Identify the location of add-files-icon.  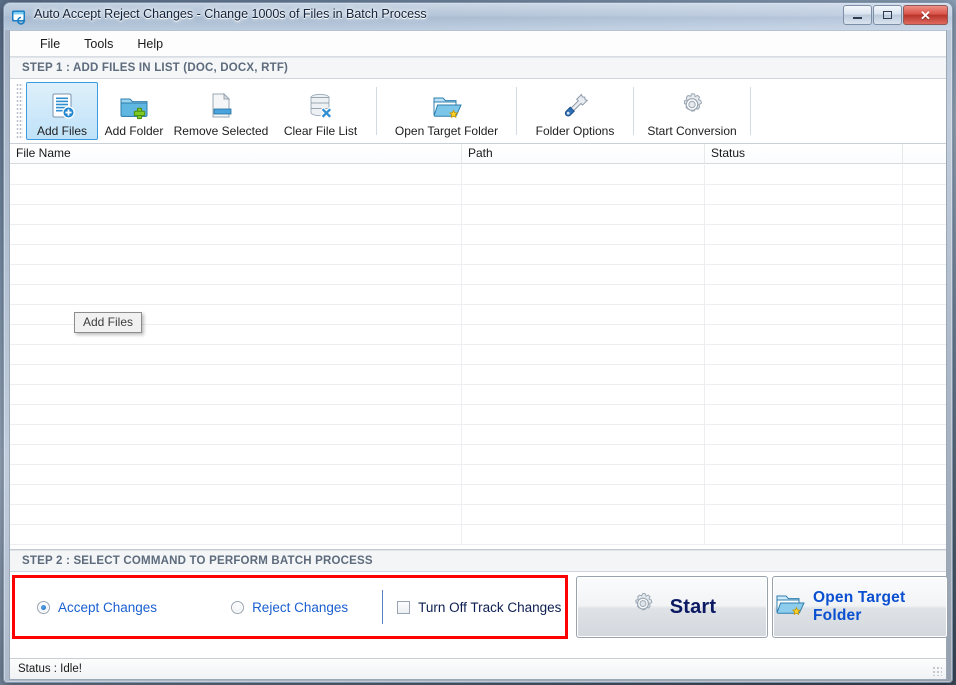
(62, 106).